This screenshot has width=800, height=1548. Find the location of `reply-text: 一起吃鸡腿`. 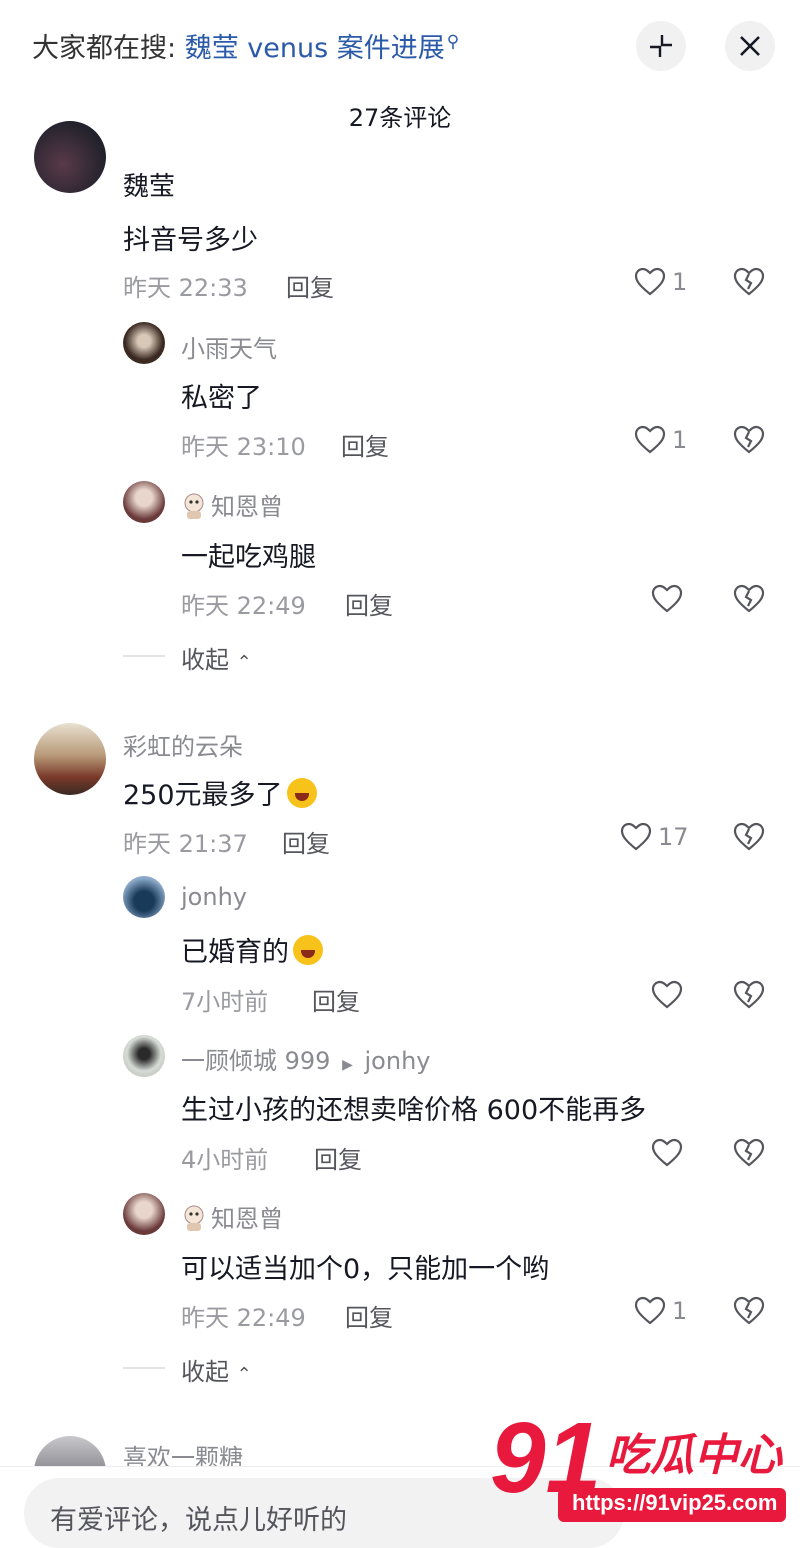

reply-text: 一起吃鸡腿 is located at coordinates (248, 557).